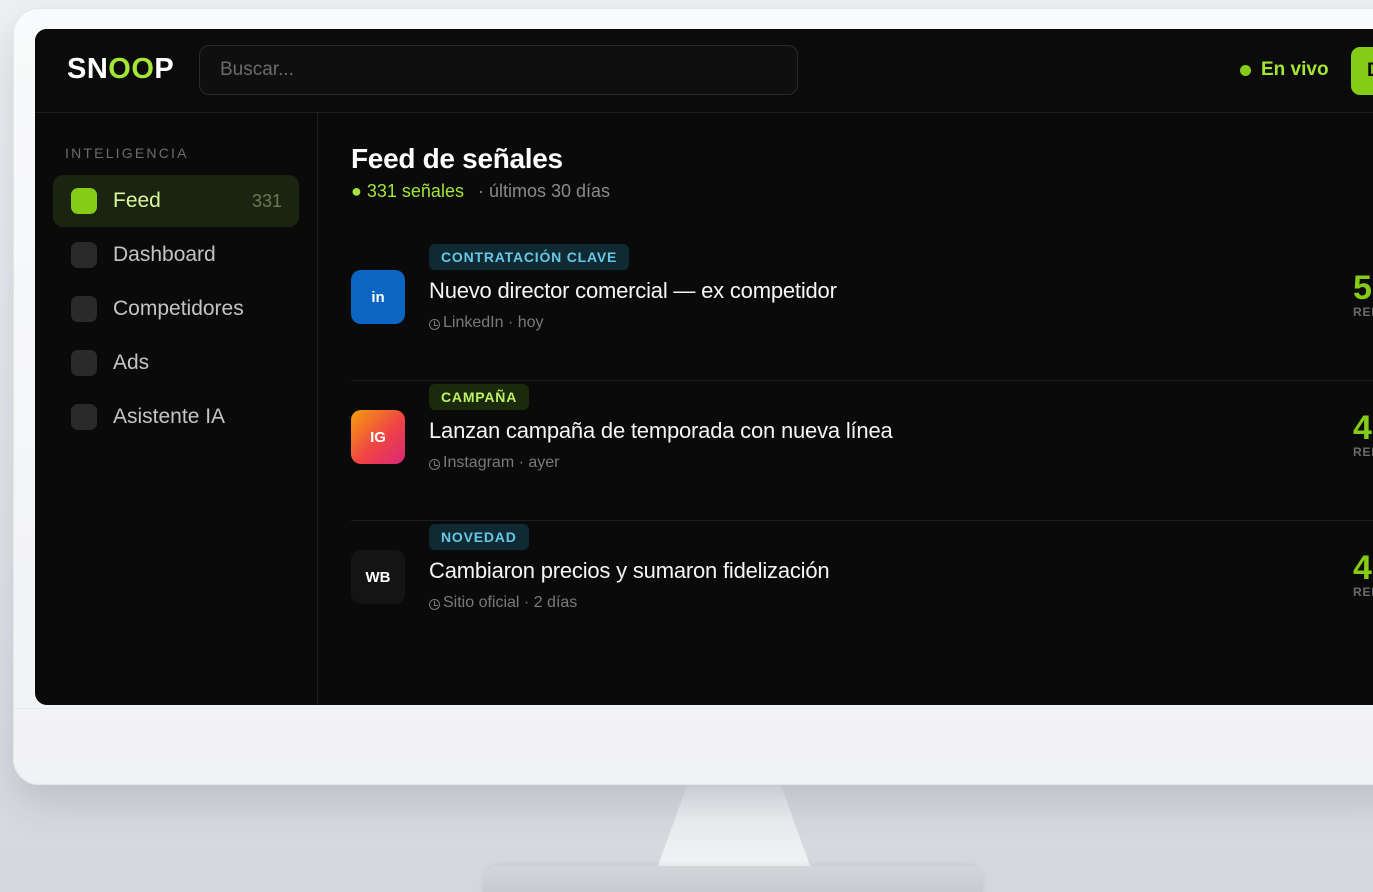 Image resolution: width=1373 pixels, height=892 pixels. Describe the element at coordinates (544, 191) in the screenshot. I see `time-range: · últimos 30 días` at that location.